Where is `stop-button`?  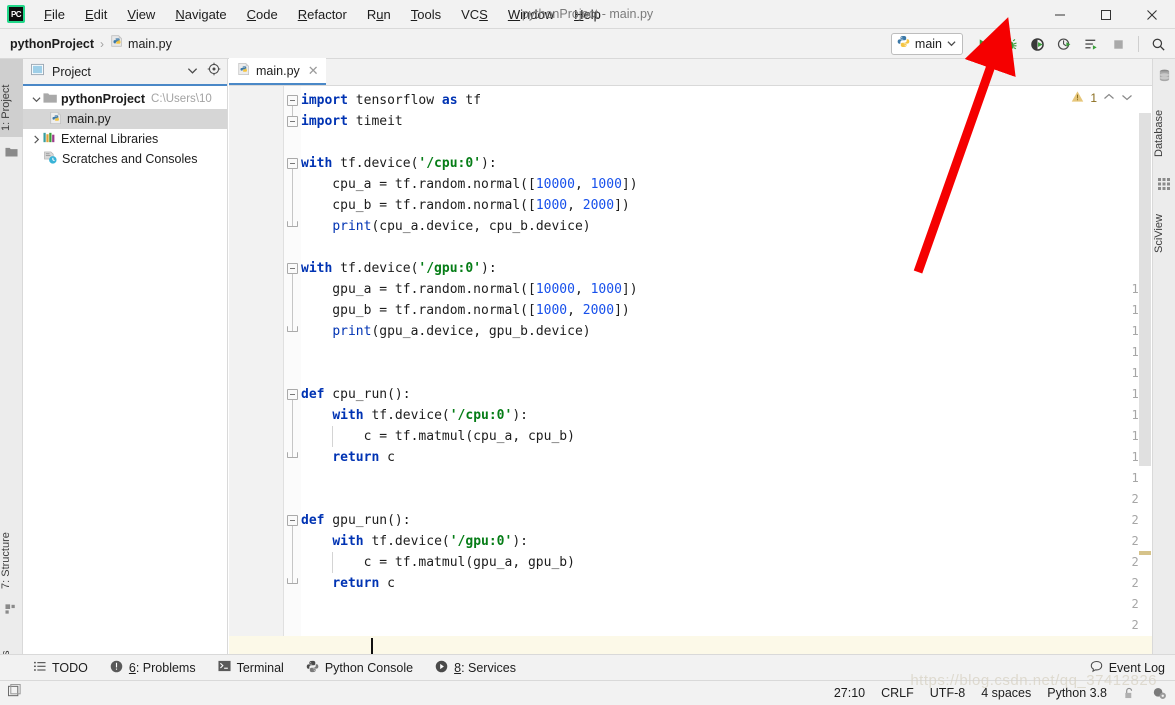
stop-button is located at coordinates (1118, 44).